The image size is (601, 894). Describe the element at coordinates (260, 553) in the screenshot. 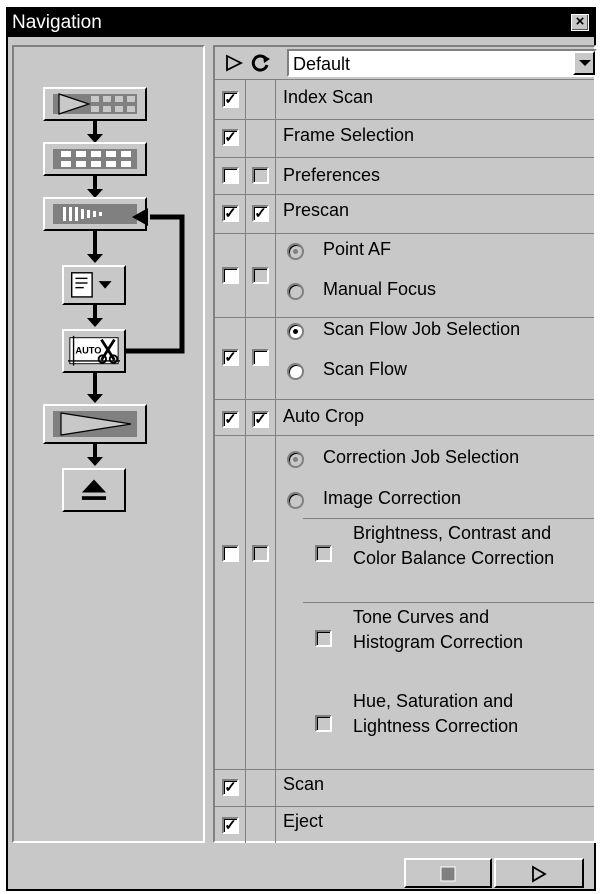

I see `correction-pause-checkbox` at that location.